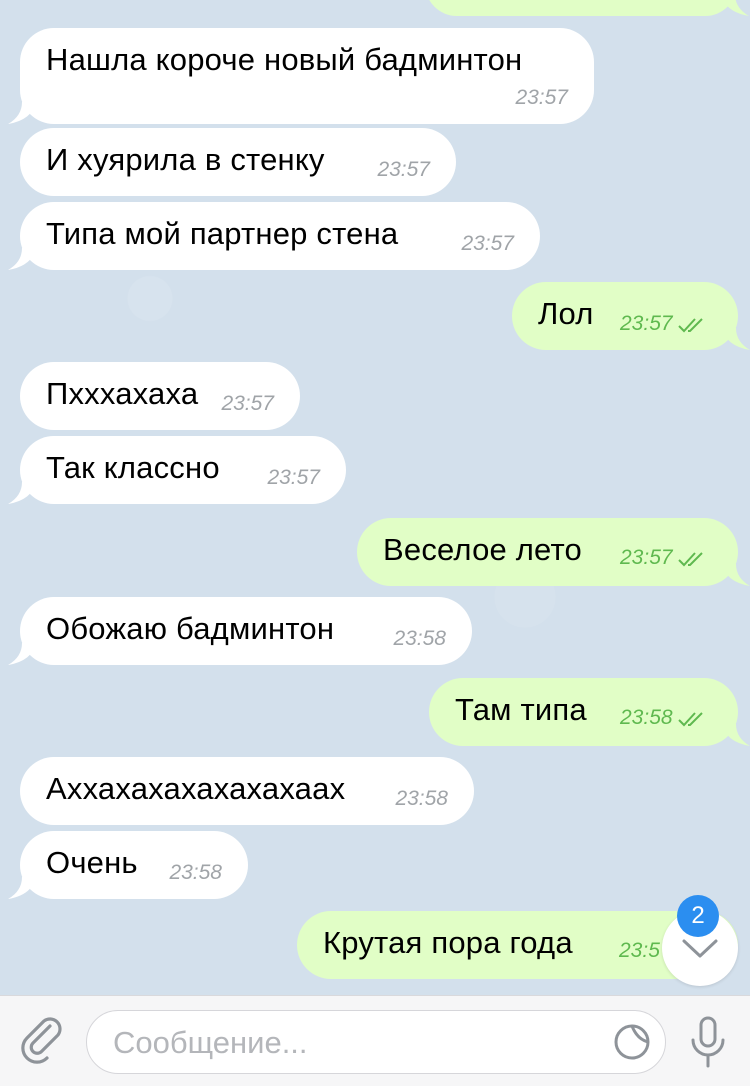 This screenshot has width=750, height=1086. Describe the element at coordinates (196, 788) in the screenshot. I see `message-text: Аххахахахахахахаах` at that location.